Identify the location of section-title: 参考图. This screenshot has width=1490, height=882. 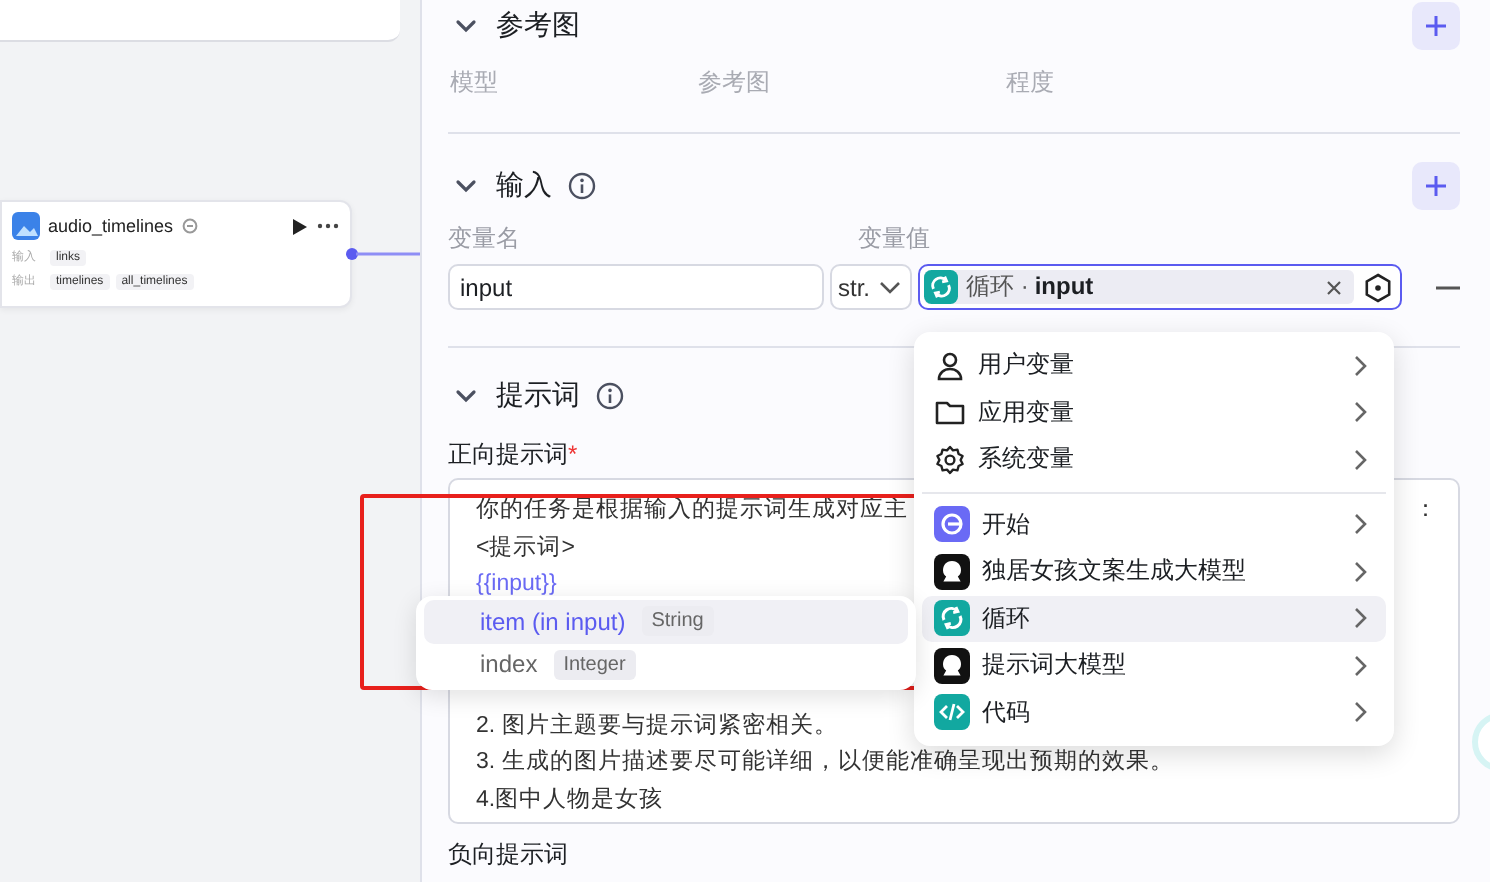
(538, 26).